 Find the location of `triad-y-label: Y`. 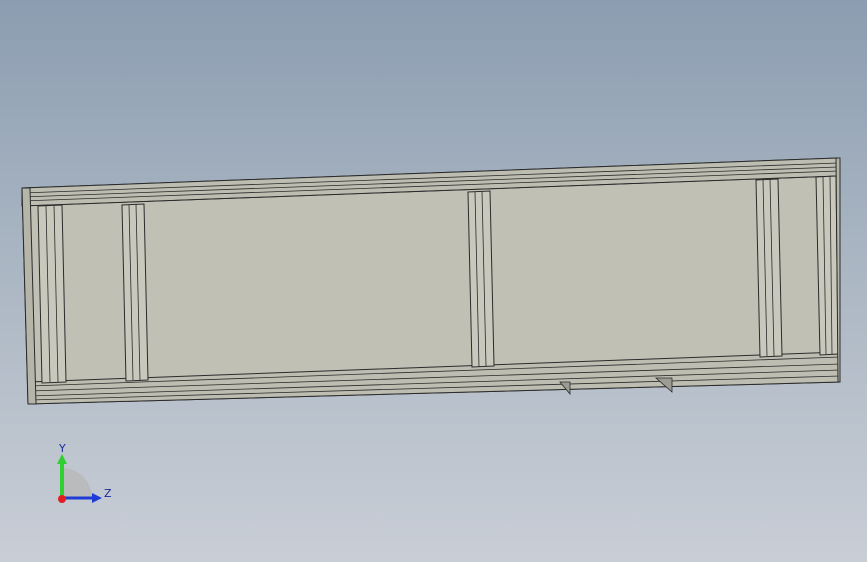

triad-y-label: Y is located at coordinates (62, 448).